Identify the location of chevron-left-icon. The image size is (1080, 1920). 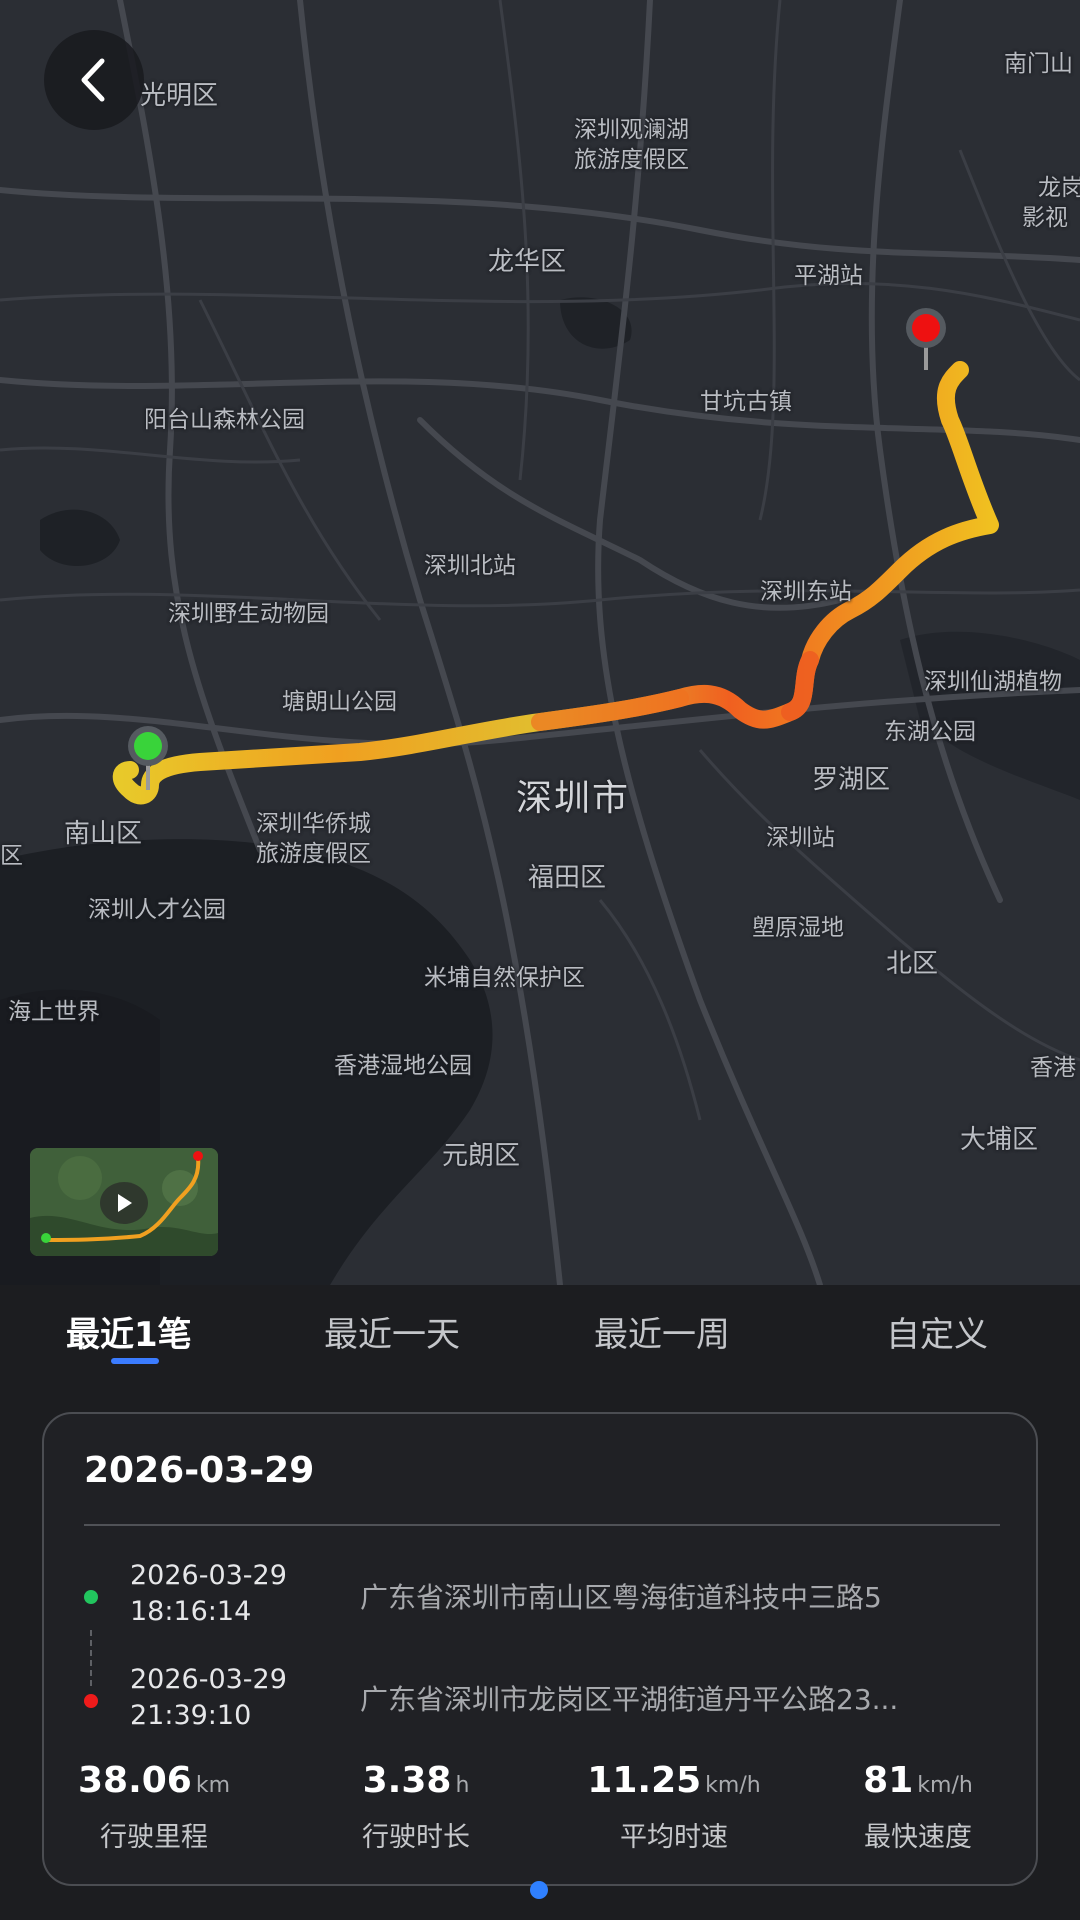
(93, 80).